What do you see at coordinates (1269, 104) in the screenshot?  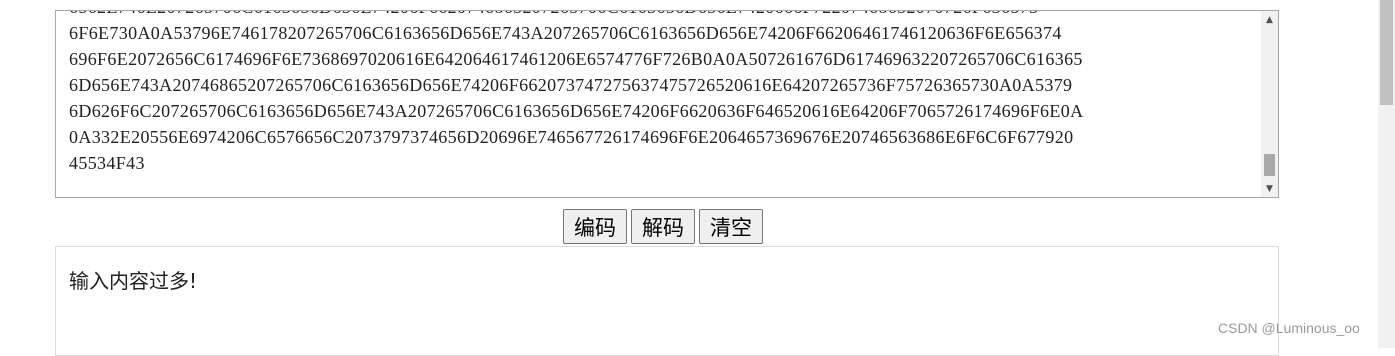 I see `textarea-scrollbar: ▲ ▼` at bounding box center [1269, 104].